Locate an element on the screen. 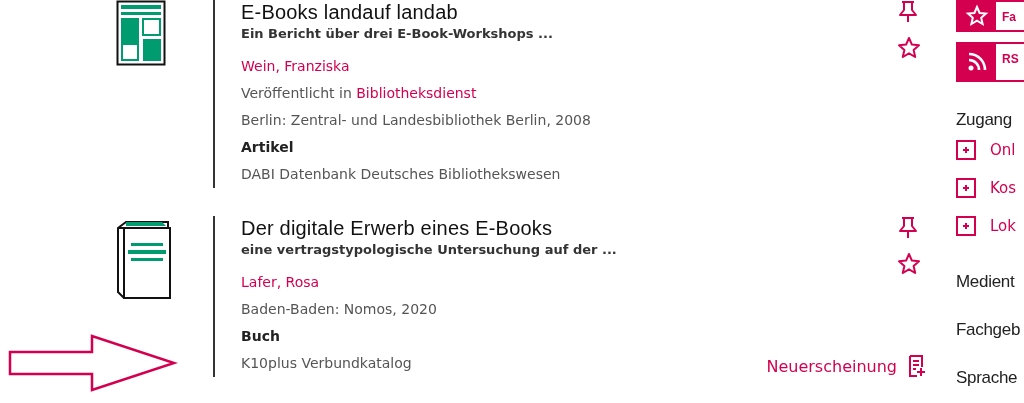 This screenshot has width=1024, height=403. author-link: Lafer, Rosa is located at coordinates (531, 282).